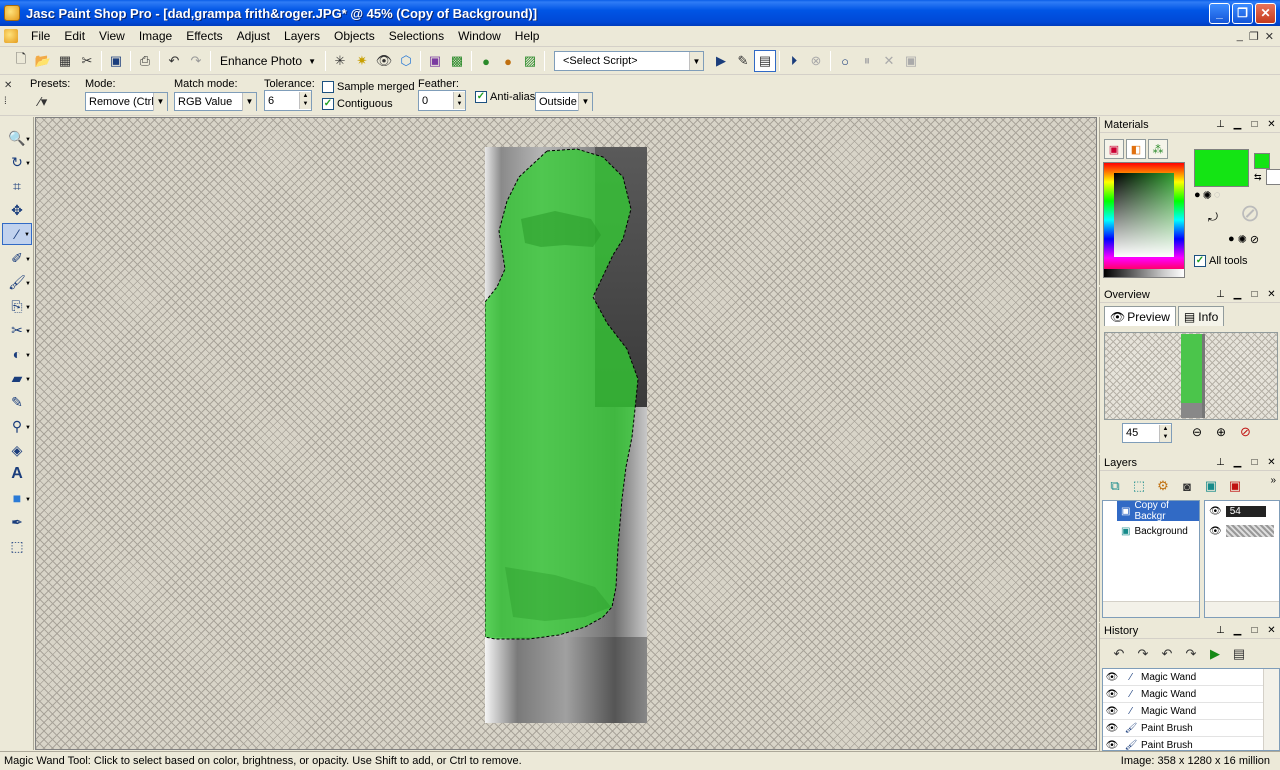 Image resolution: width=1280 pixels, height=770 pixels. I want to click on menu-help: Help, so click(527, 36).